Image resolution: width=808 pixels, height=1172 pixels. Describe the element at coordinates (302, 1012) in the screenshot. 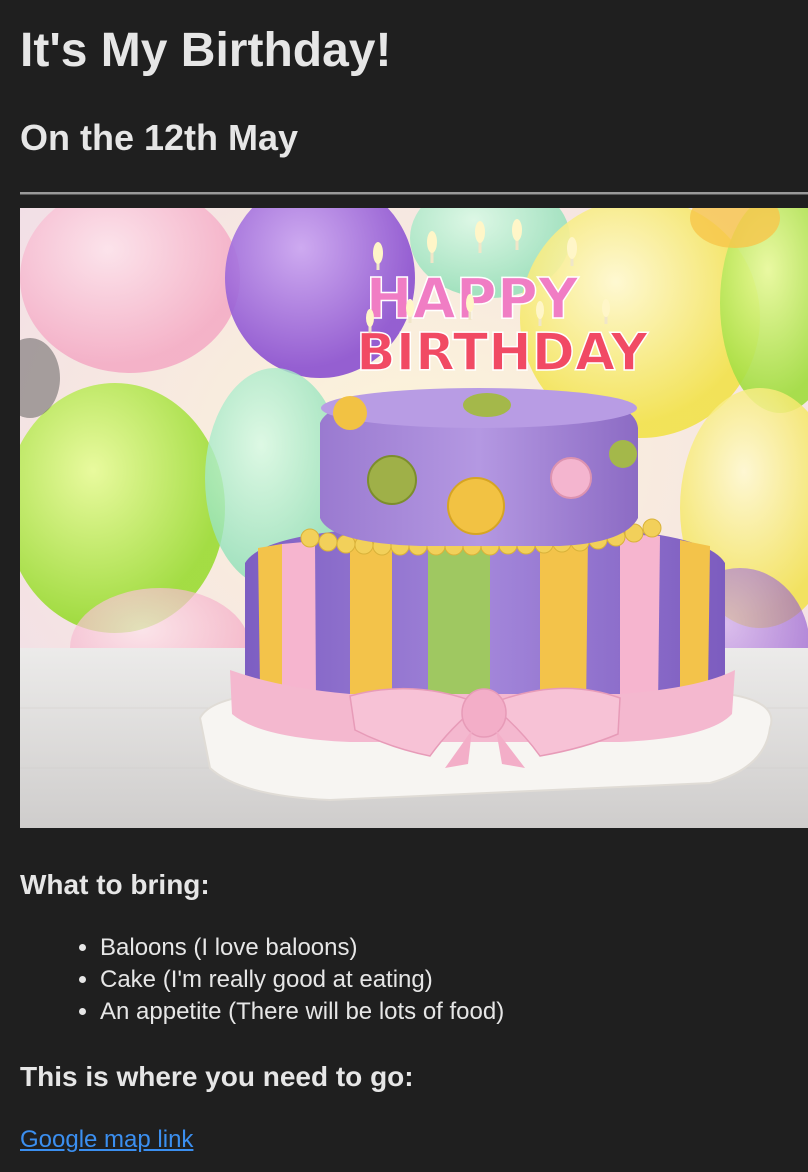

I see `list-item: An appetite (There will be lots of food)` at that location.